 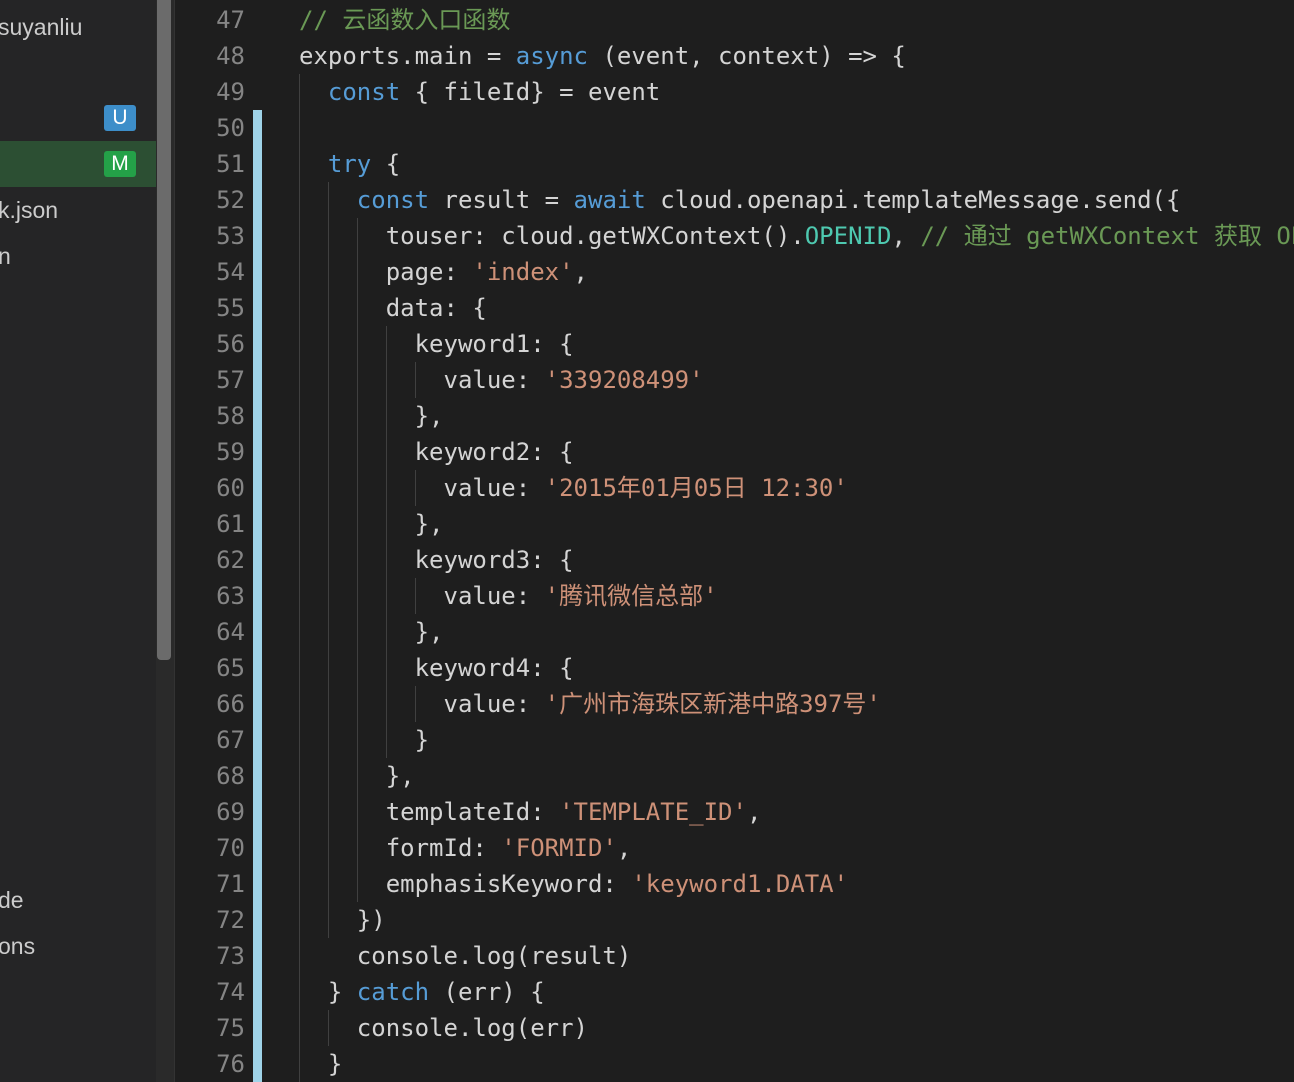 What do you see at coordinates (734, 740) in the screenshot?
I see `code-line: 67 }` at bounding box center [734, 740].